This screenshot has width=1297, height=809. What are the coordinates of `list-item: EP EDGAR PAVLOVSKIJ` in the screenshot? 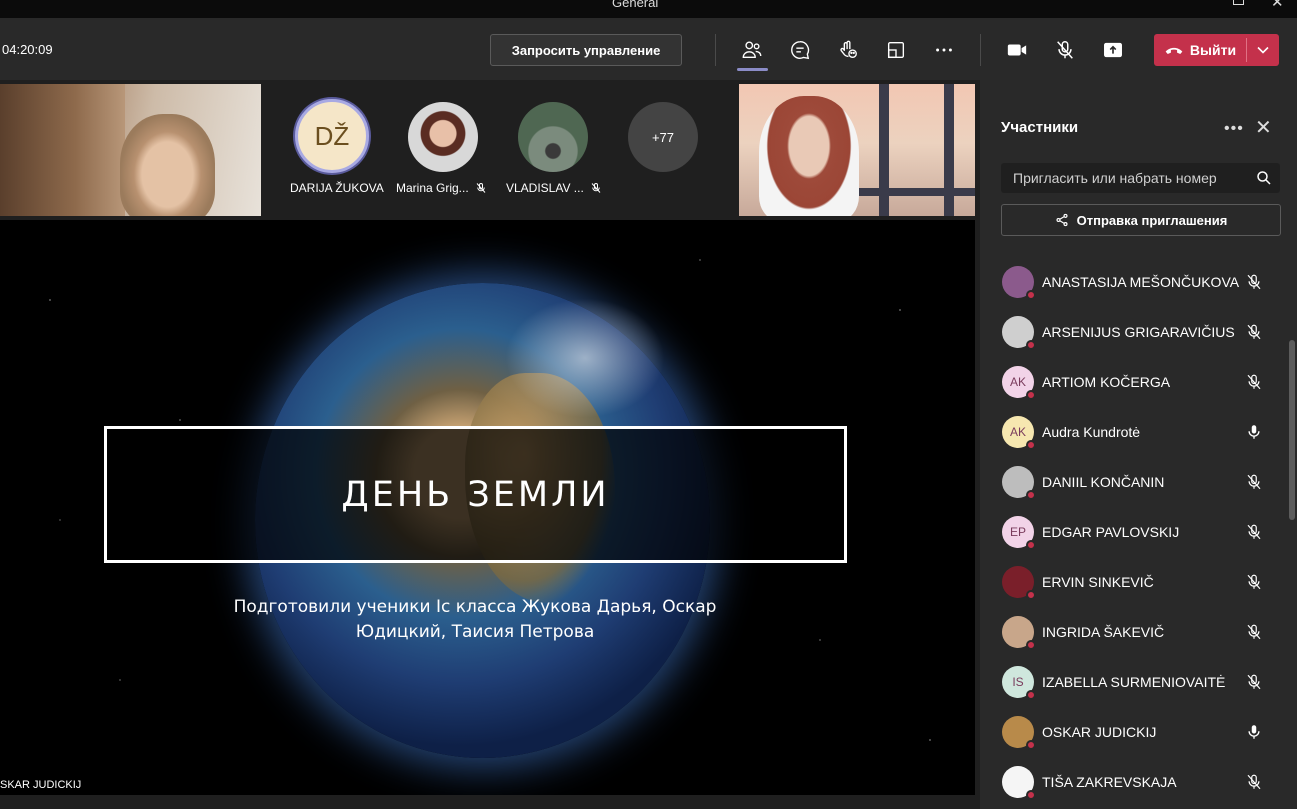 It's located at (1132, 532).